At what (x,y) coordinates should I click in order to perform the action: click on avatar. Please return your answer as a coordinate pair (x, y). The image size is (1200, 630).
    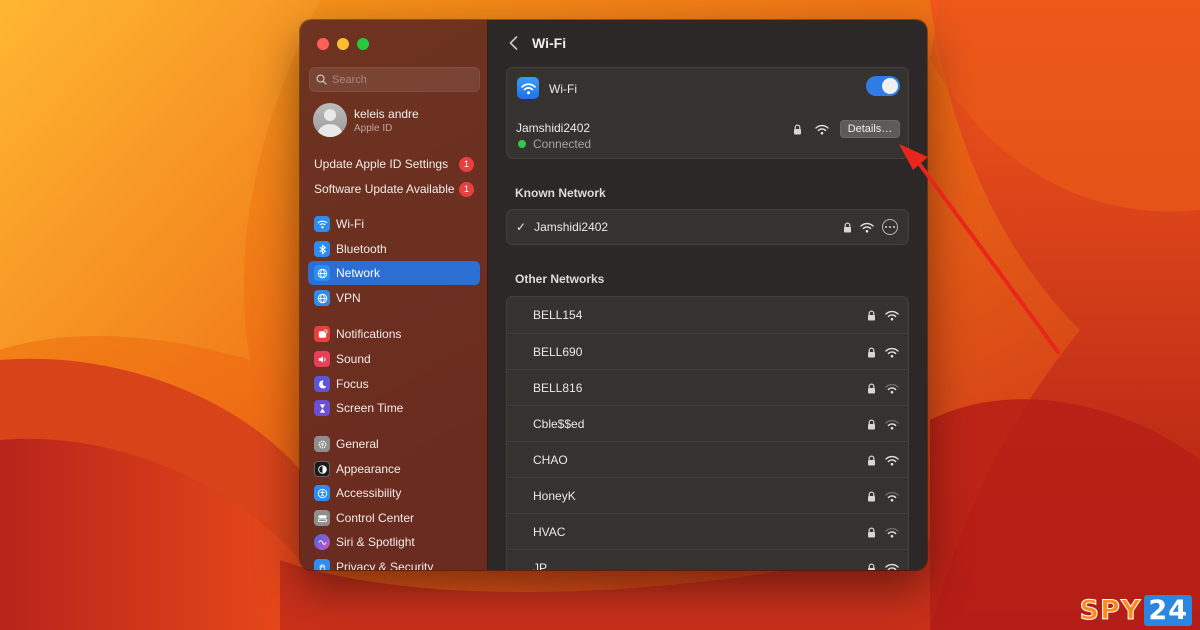
    Looking at the image, I should click on (330, 120).